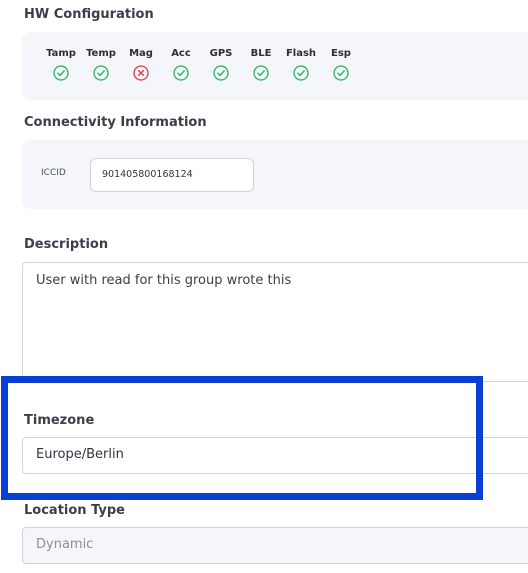 Image resolution: width=528 pixels, height=573 pixels. Describe the element at coordinates (301, 53) in the screenshot. I see `hw-item-label: Flash` at that location.